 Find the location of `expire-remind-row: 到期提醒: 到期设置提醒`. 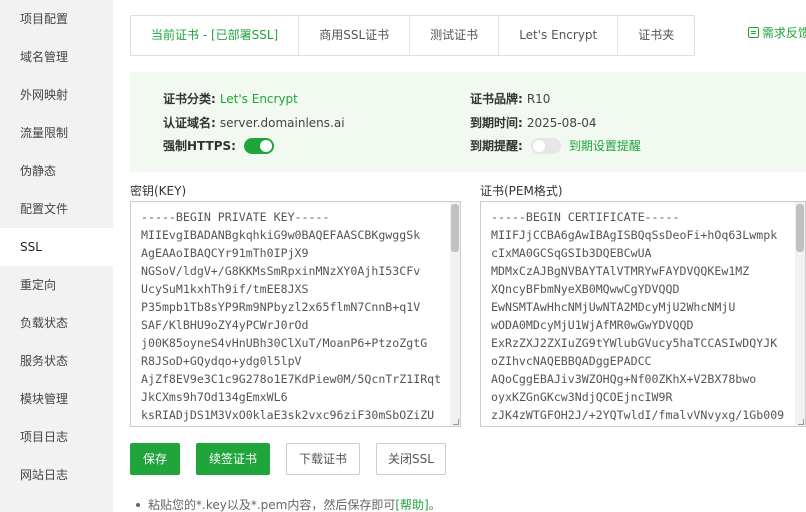

expire-remind-row: 到期提醒: 到期设置提醒 is located at coordinates (555, 145).